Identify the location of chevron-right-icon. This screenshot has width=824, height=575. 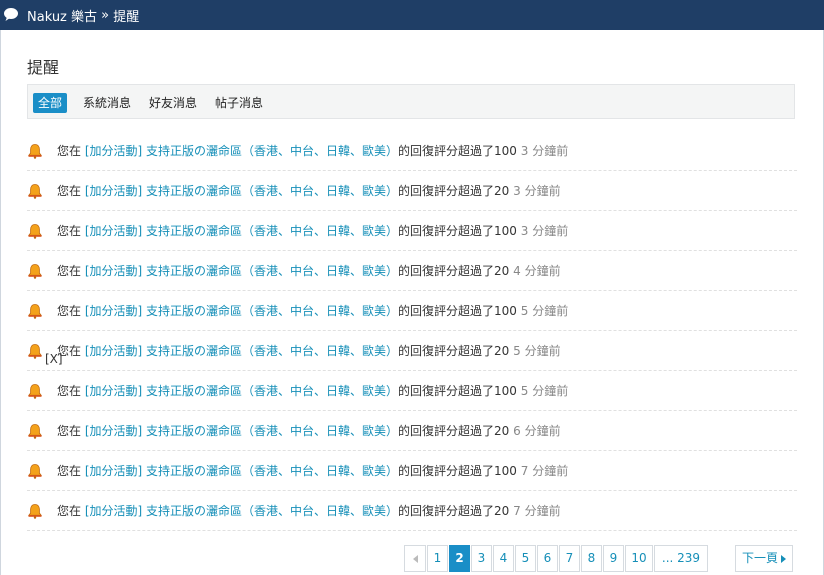
(783, 558).